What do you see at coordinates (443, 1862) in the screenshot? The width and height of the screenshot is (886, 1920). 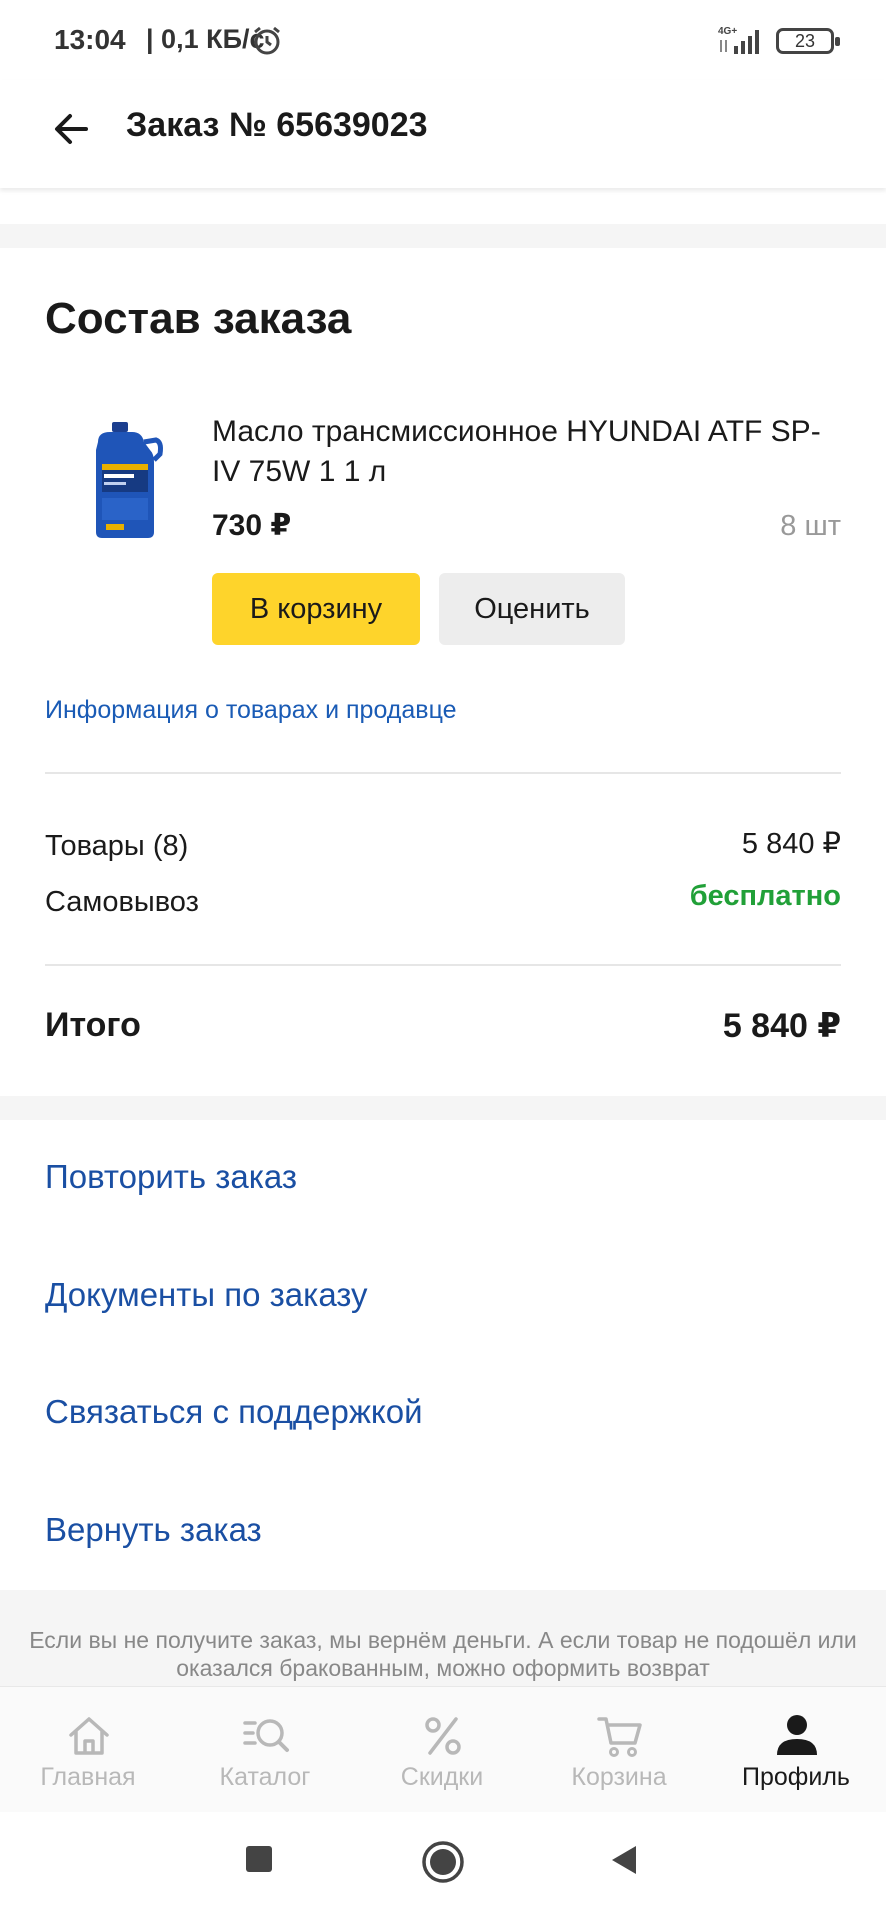 I see `home-button-icon` at bounding box center [443, 1862].